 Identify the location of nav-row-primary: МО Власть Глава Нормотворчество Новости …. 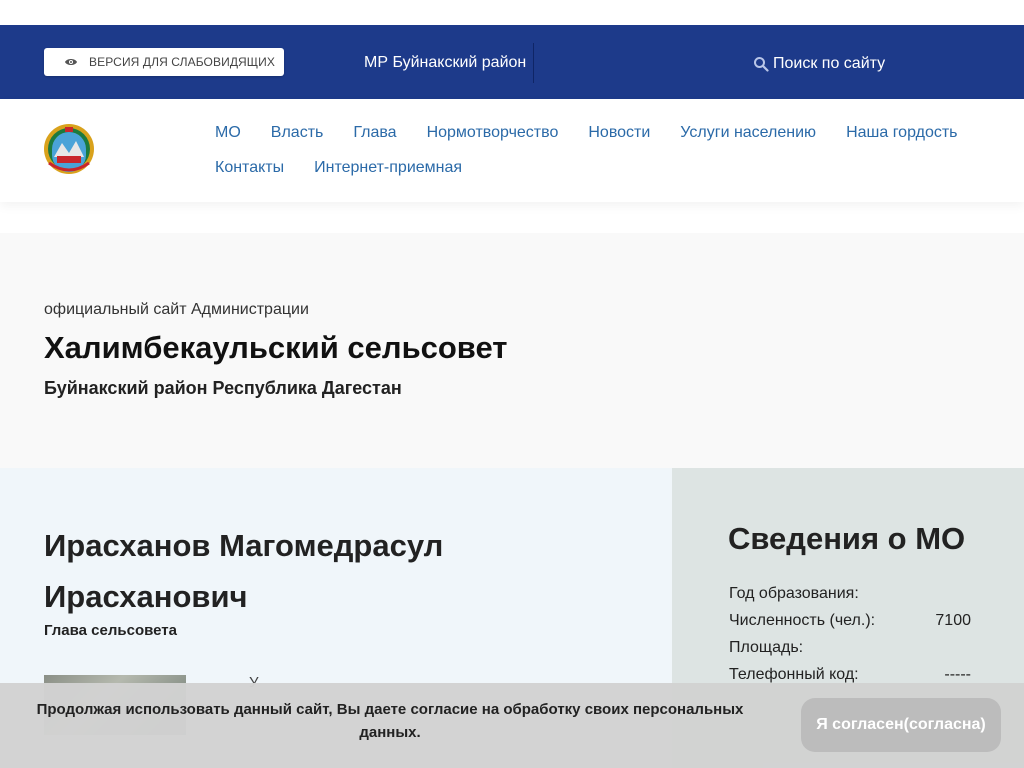
(601, 133).